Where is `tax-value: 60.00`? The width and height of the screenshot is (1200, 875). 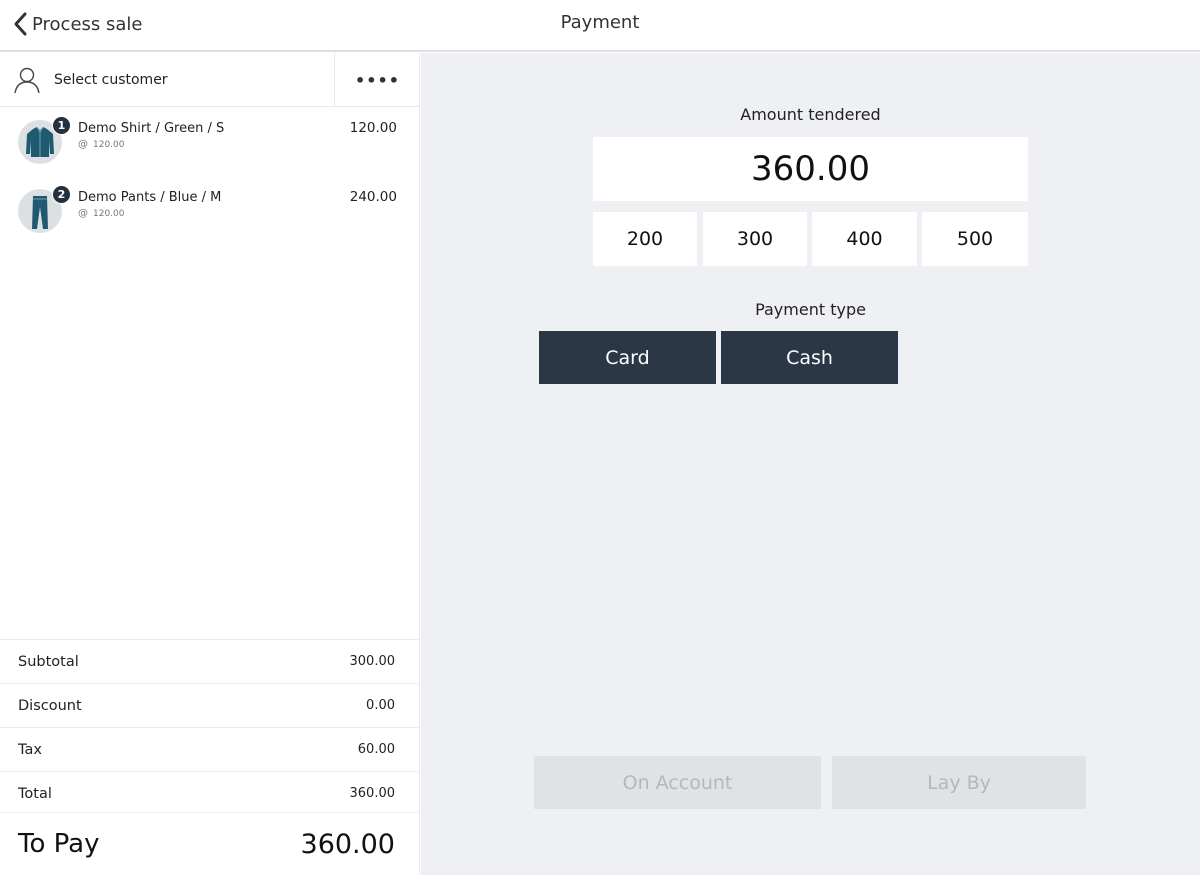 tax-value: 60.00 is located at coordinates (376, 749).